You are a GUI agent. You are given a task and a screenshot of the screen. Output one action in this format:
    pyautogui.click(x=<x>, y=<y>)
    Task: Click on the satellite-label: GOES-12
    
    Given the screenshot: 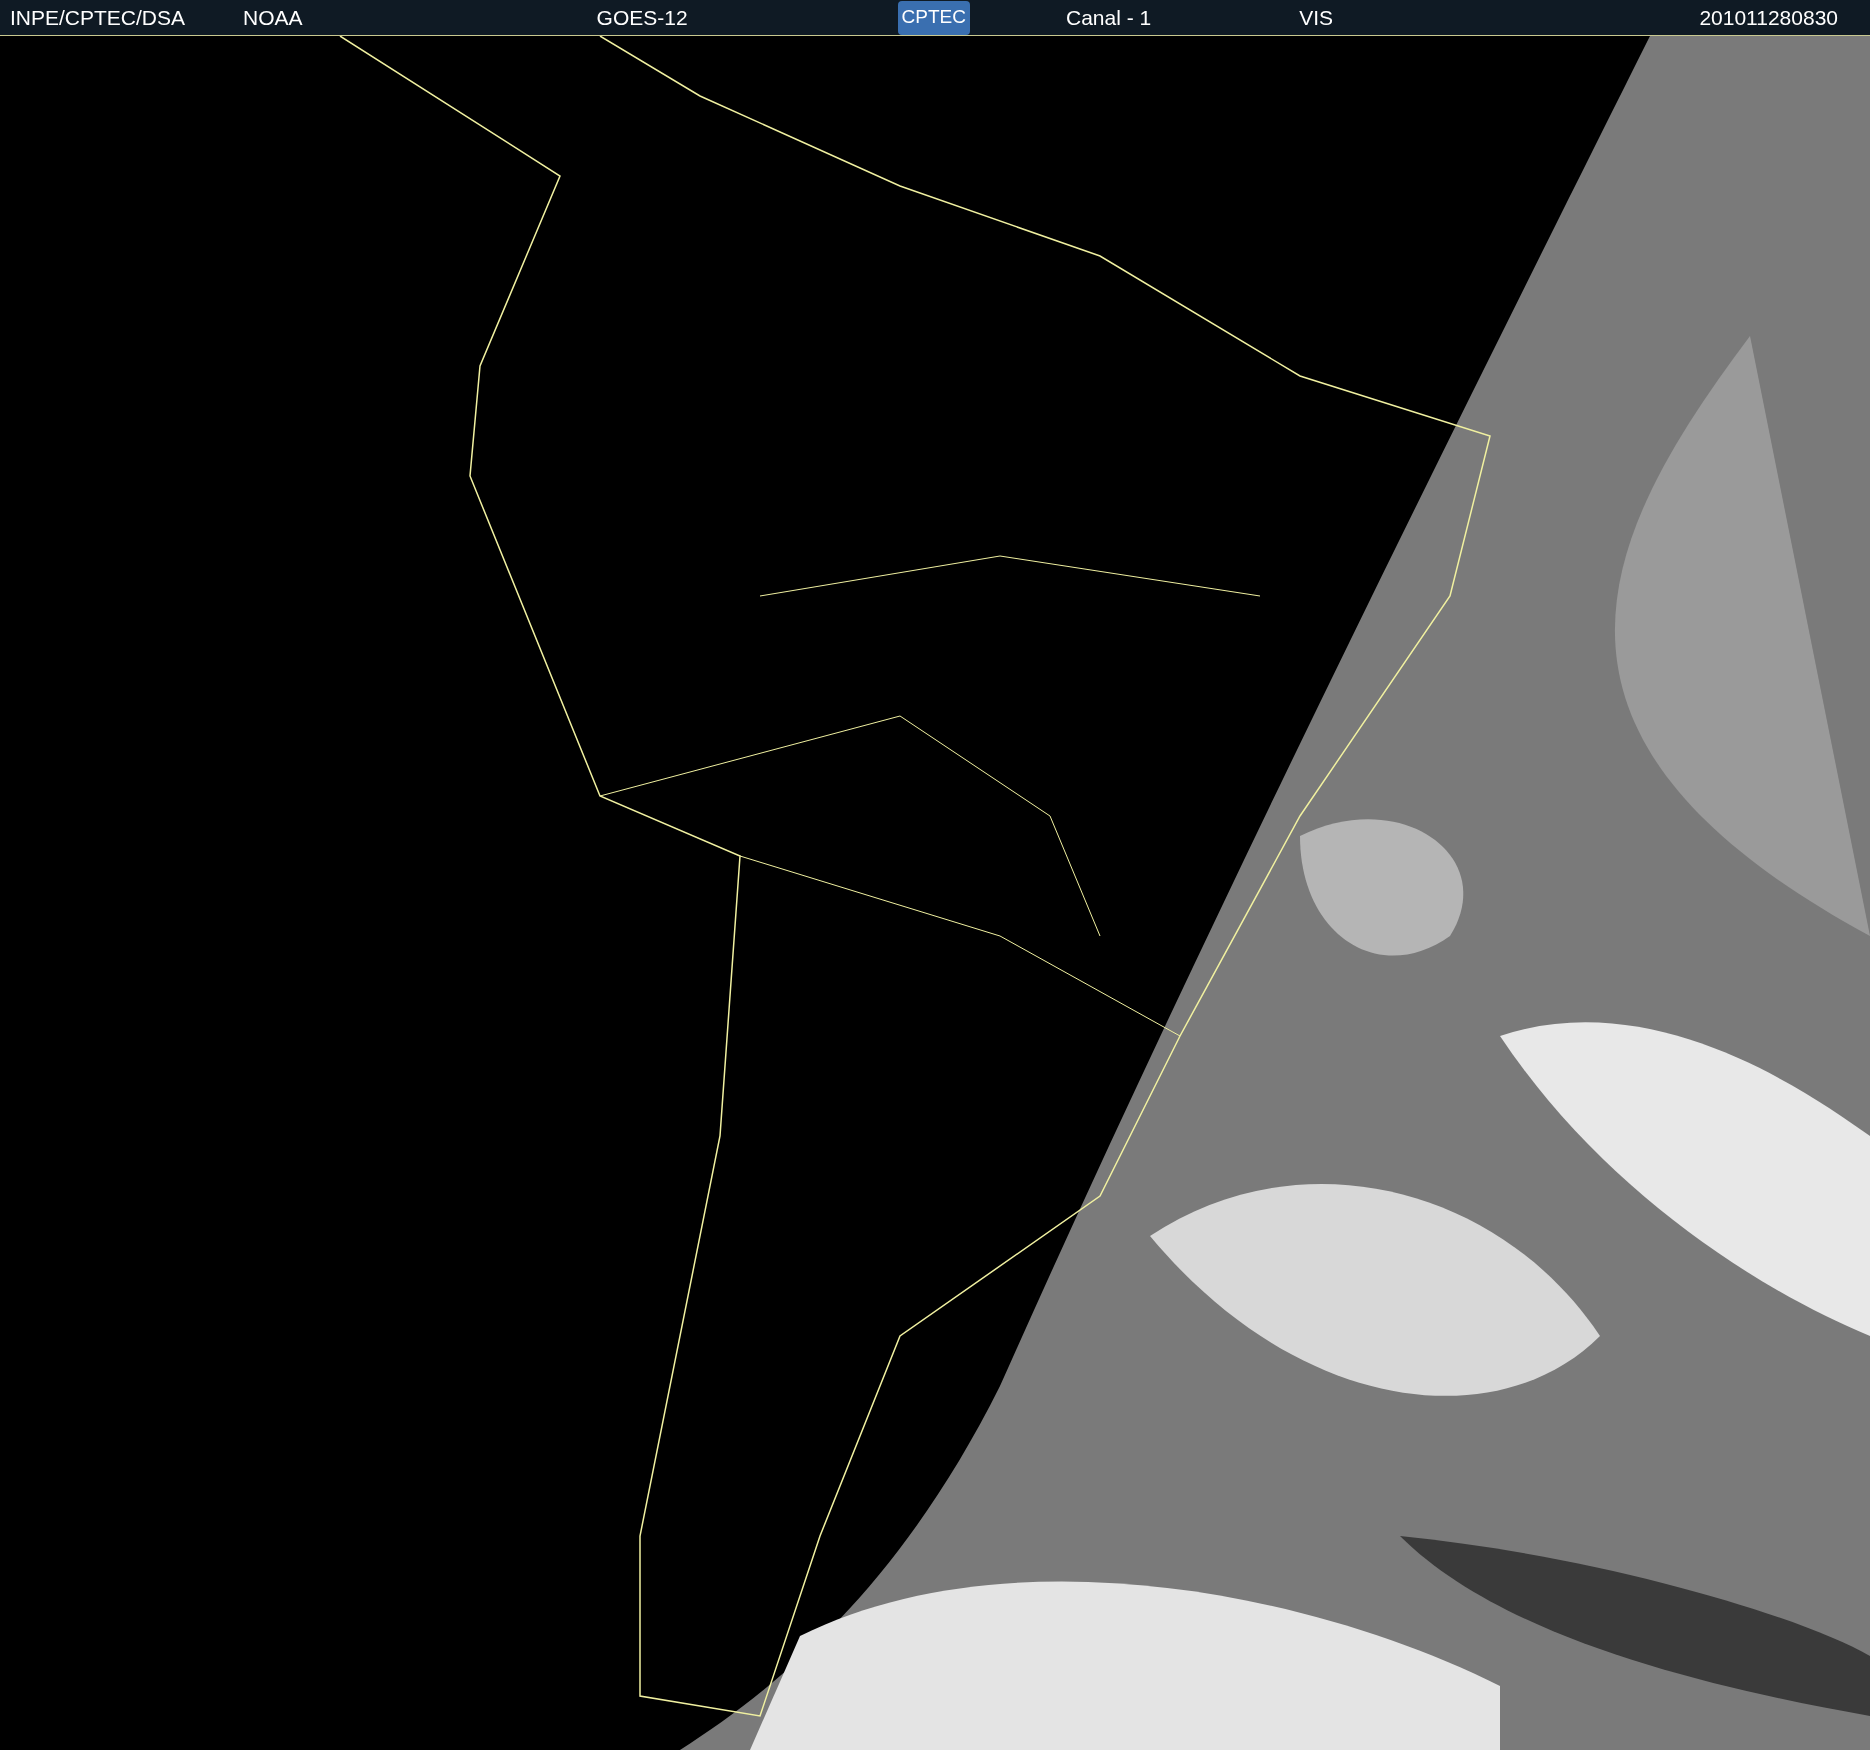 What is the action you would take?
    pyautogui.click(x=642, y=17)
    